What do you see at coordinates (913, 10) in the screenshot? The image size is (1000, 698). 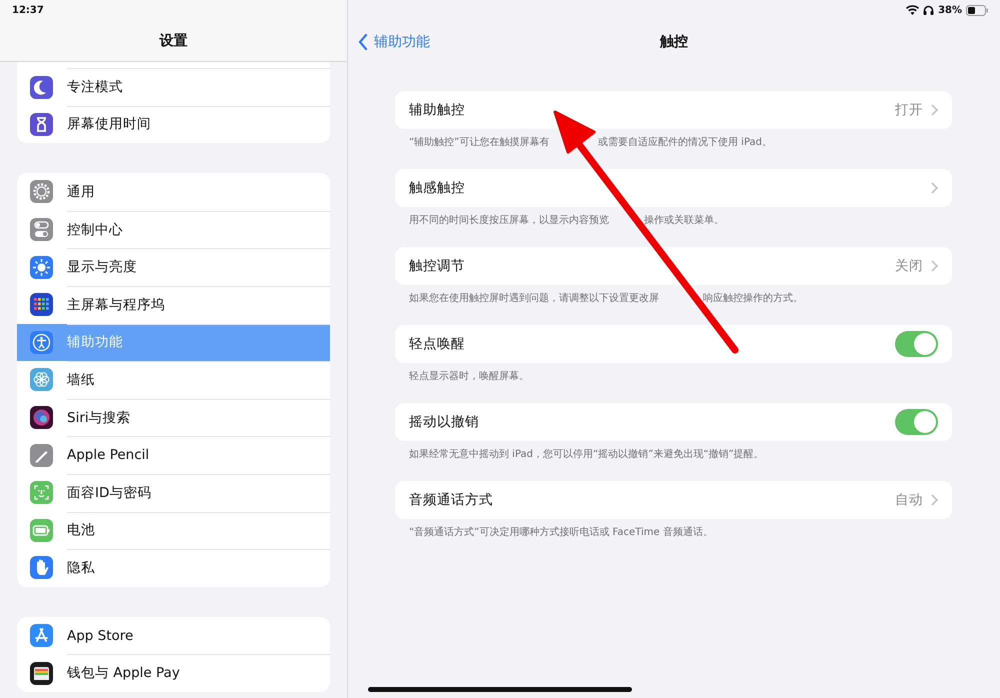 I see `wifi-icon` at bounding box center [913, 10].